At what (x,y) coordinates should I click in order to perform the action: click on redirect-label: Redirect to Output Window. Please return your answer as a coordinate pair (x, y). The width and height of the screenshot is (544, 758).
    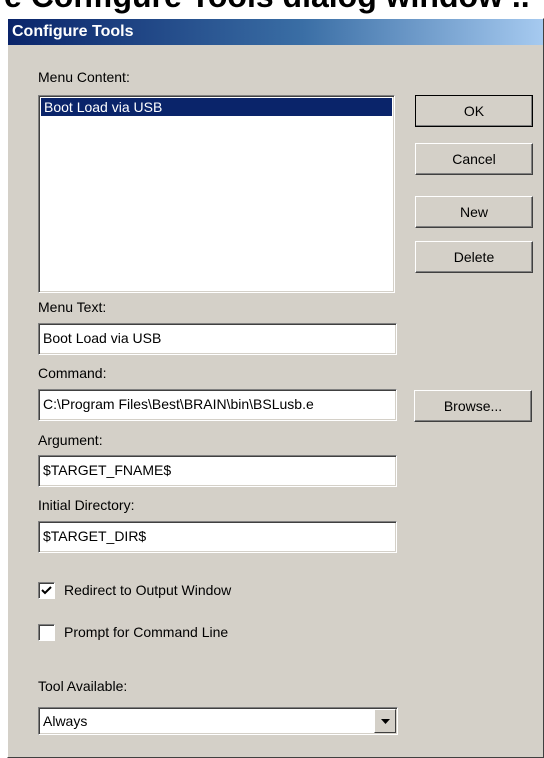
    Looking at the image, I should click on (147, 590).